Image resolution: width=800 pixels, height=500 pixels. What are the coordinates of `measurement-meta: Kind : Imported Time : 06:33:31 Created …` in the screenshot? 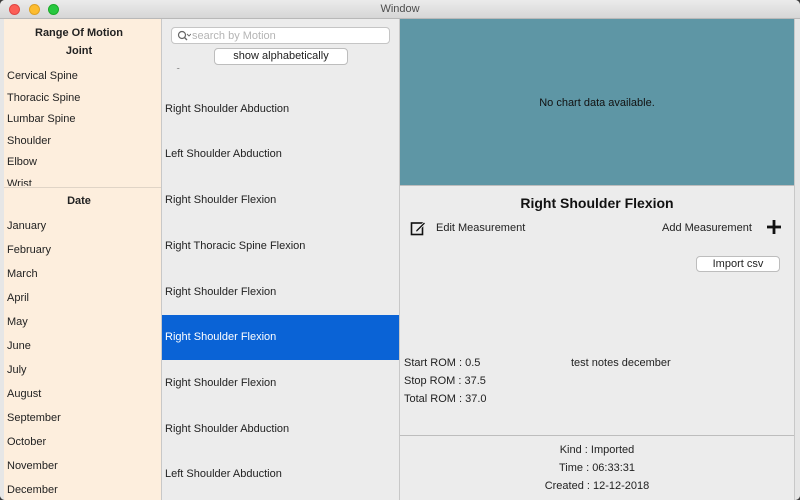 It's located at (597, 467).